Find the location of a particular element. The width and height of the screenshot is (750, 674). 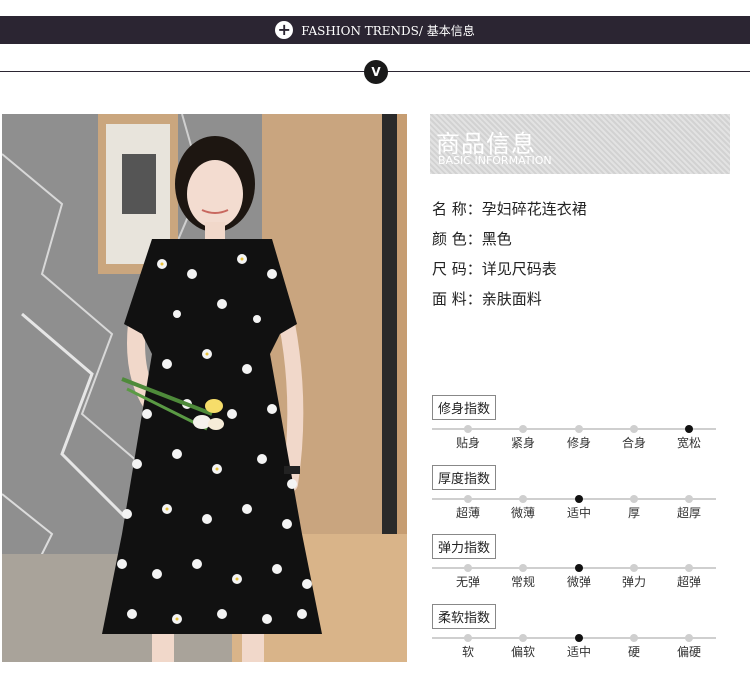

rating-option-label: 硬 is located at coordinates (634, 652).